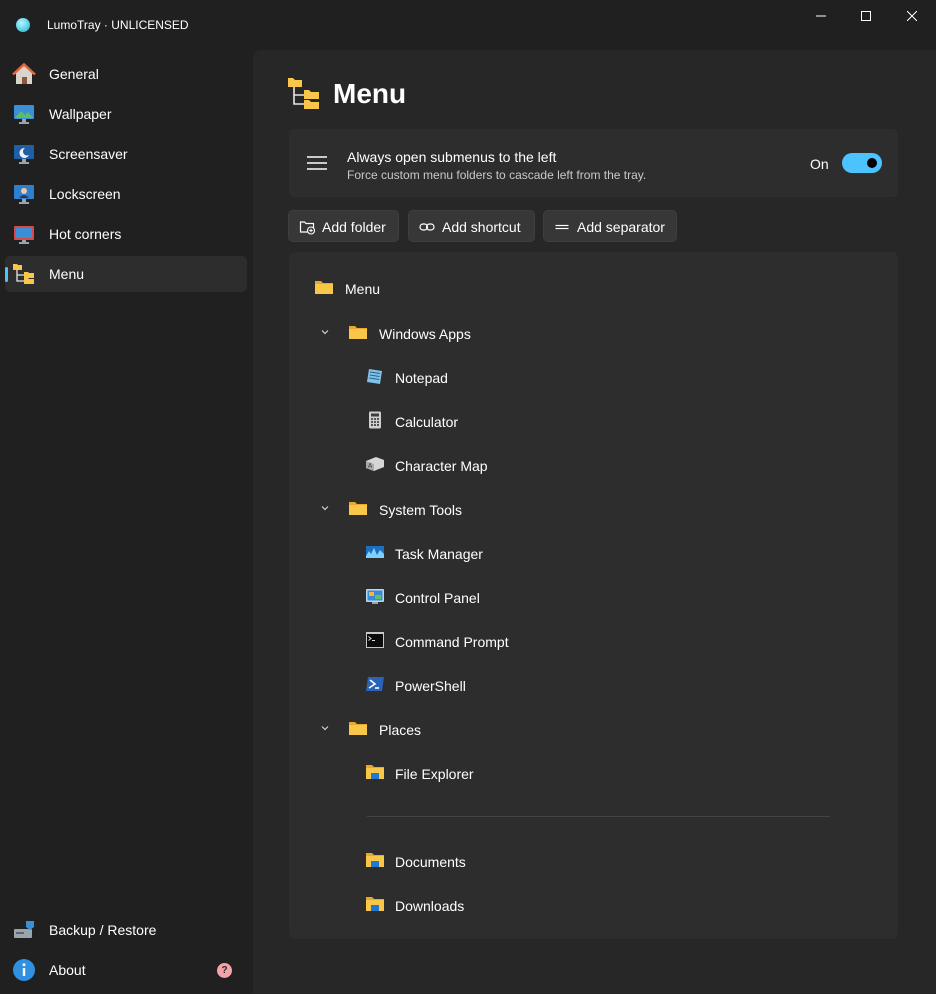 Image resolution: width=936 pixels, height=994 pixels. I want to click on sidebar-item-about: About ?, so click(126, 970).